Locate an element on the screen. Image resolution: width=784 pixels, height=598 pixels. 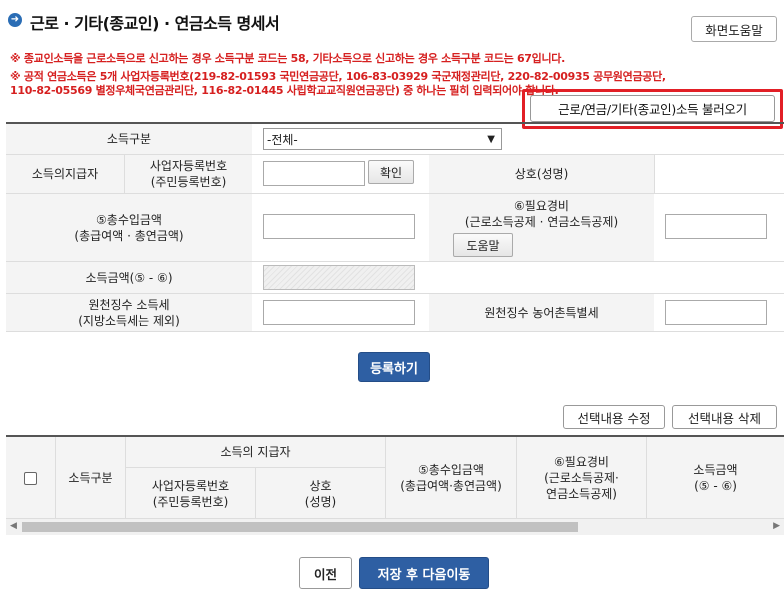
scroll-left-arrow-icon: ◀ is located at coordinates (13, 526).